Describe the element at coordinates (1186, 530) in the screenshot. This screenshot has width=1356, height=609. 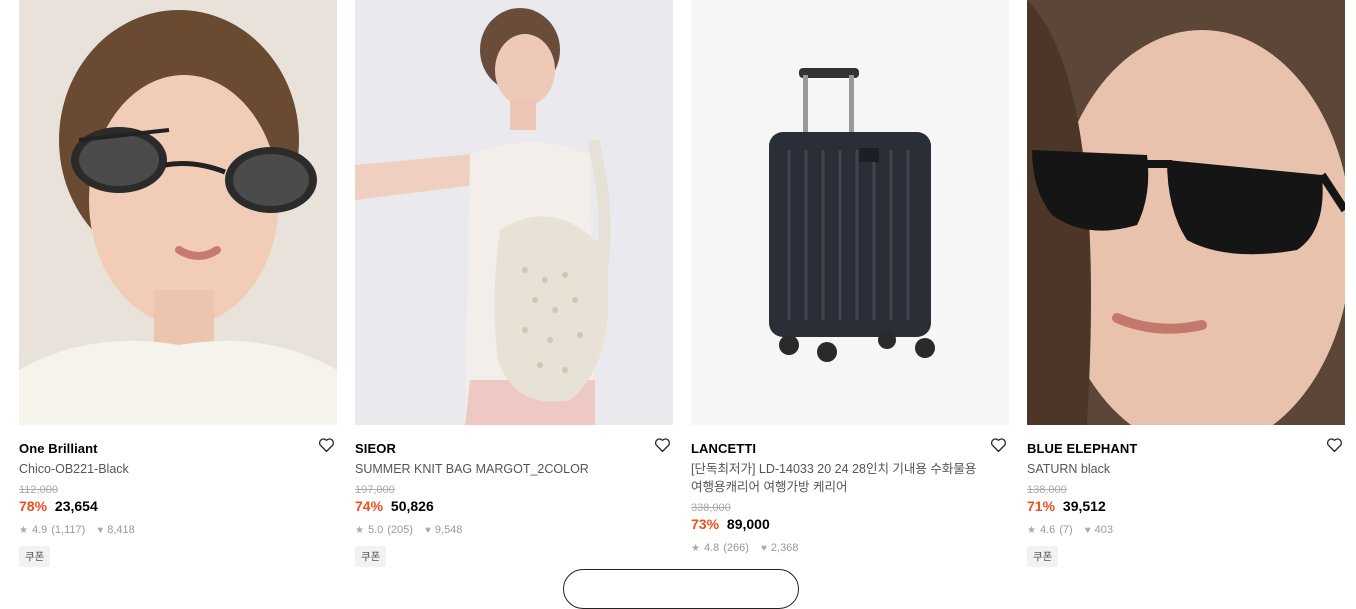
I see `product-meta: ★ 4.6 (7) ♥ 403` at that location.